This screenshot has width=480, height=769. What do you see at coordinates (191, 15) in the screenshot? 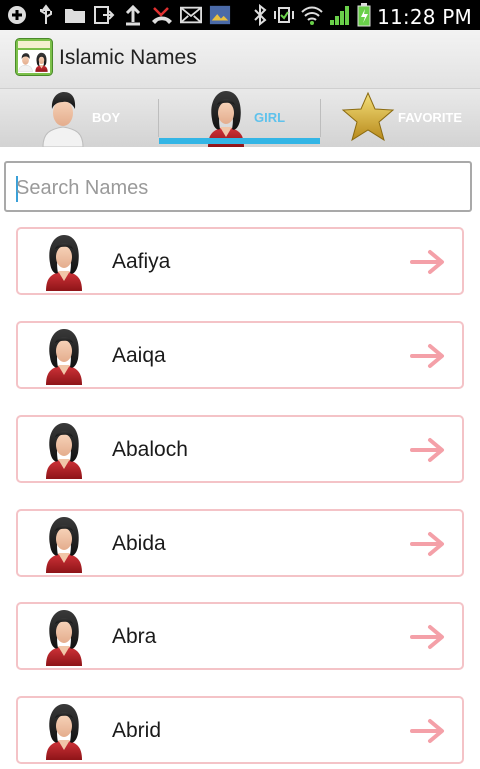
I see `email-icon` at bounding box center [191, 15].